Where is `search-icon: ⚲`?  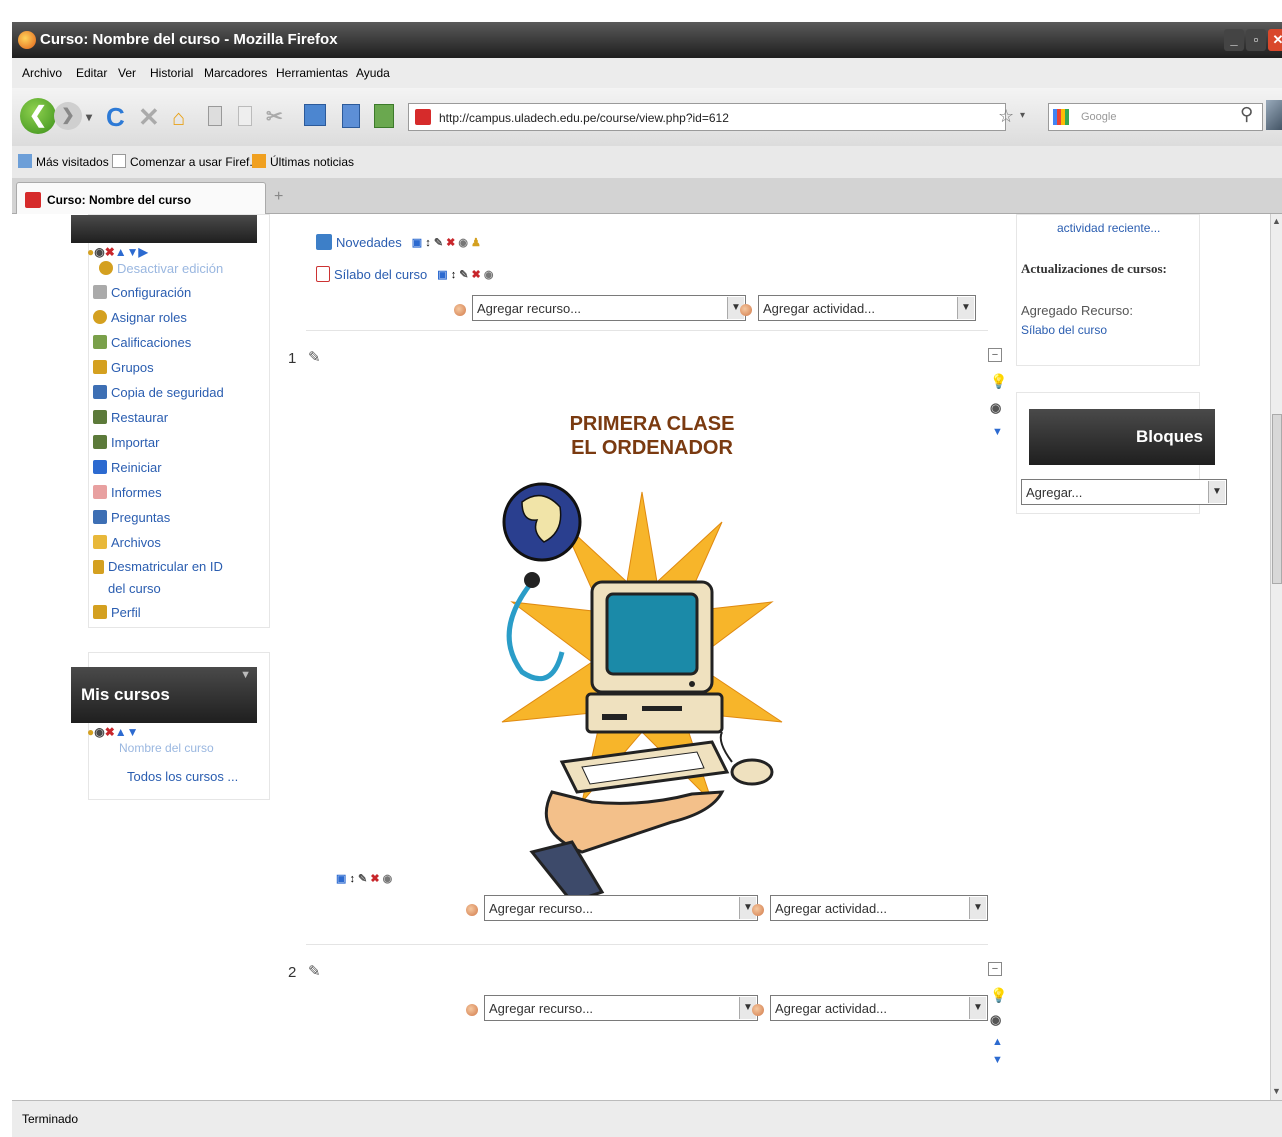 search-icon: ⚲ is located at coordinates (1246, 114).